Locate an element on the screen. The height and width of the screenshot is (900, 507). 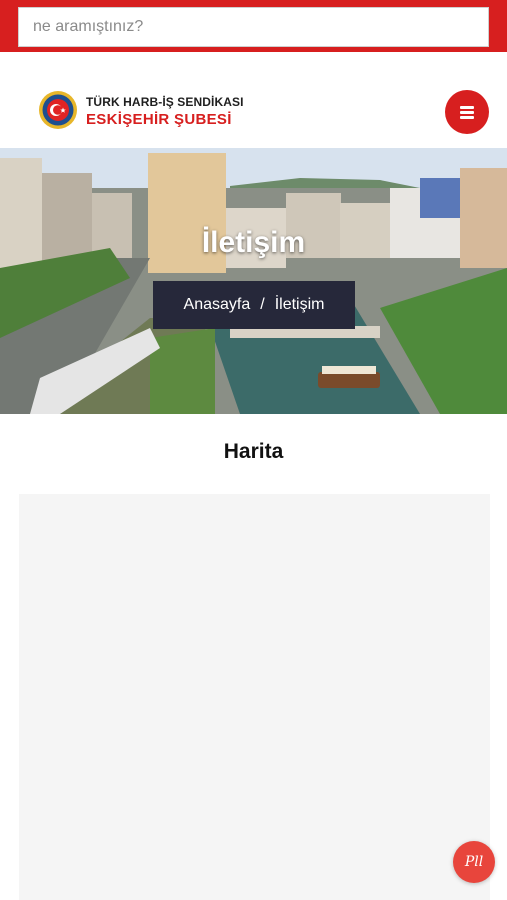
search-bar is located at coordinates (253, 26).